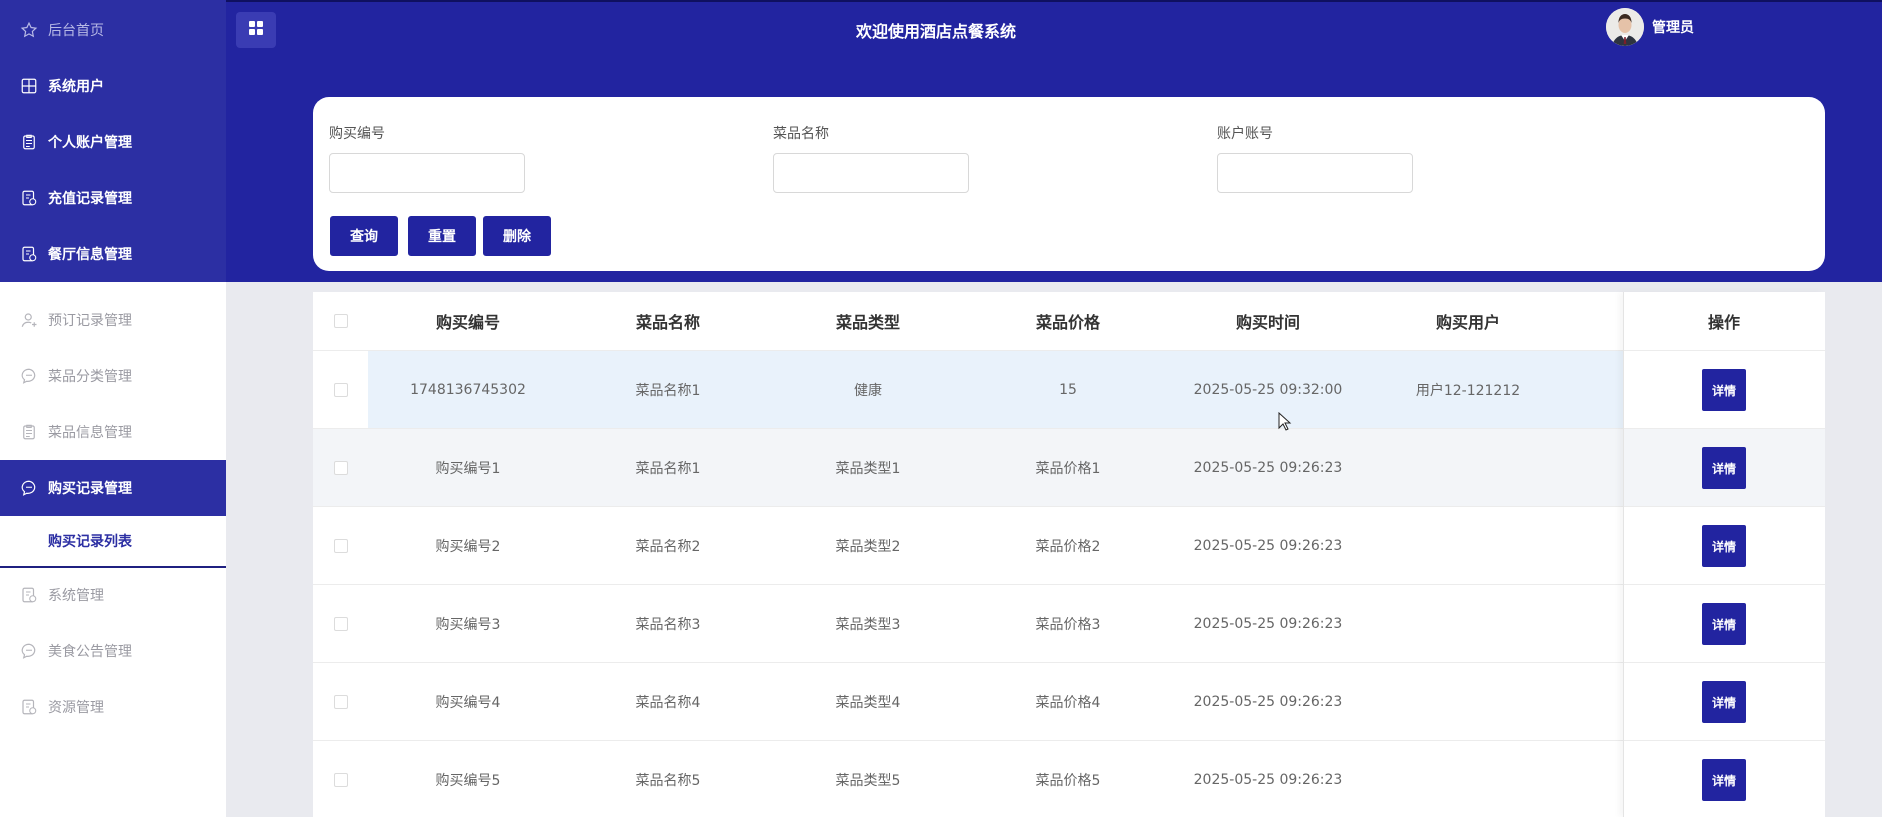 The image size is (1882, 817). Describe the element at coordinates (468, 321) in the screenshot. I see `column-header: 购买编号` at that location.